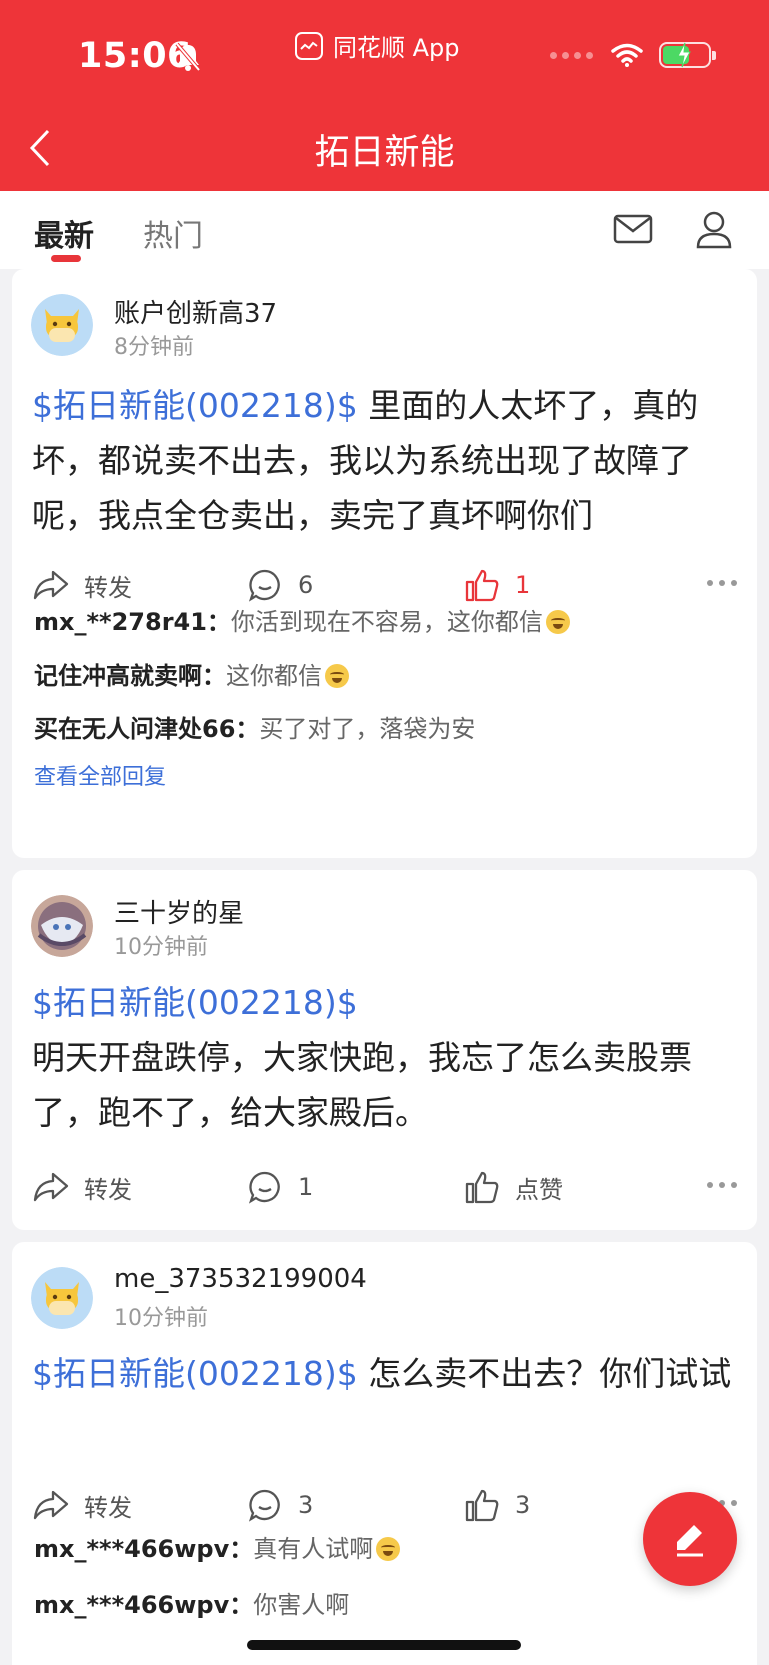  Describe the element at coordinates (146, 729) in the screenshot. I see `reply-author: 买在无人问津处66：` at that location.